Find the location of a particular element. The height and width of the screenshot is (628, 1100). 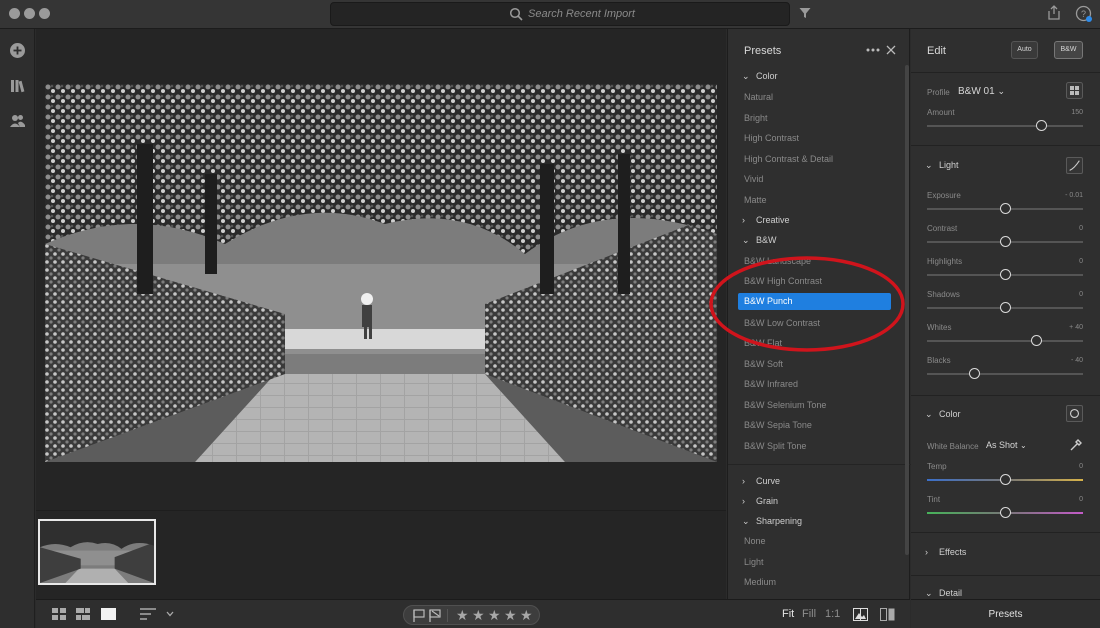

shadows-slider is located at coordinates (1005, 307).